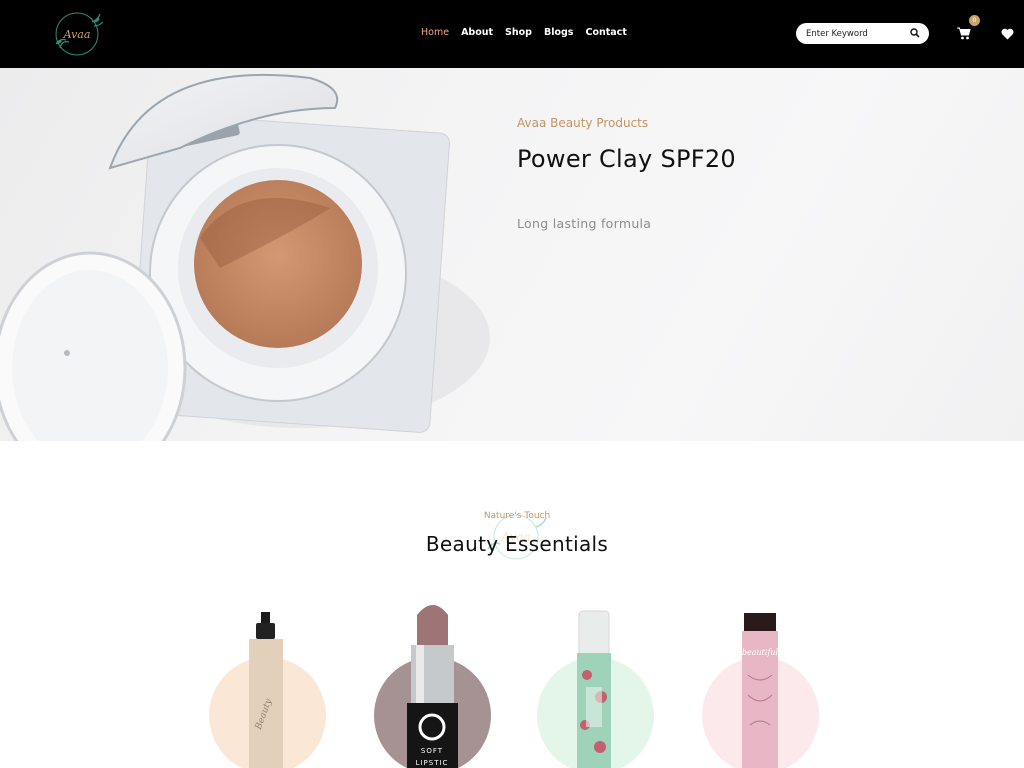 The width and height of the screenshot is (1024, 768). I want to click on svg-text: Avaa, so click(77, 34).